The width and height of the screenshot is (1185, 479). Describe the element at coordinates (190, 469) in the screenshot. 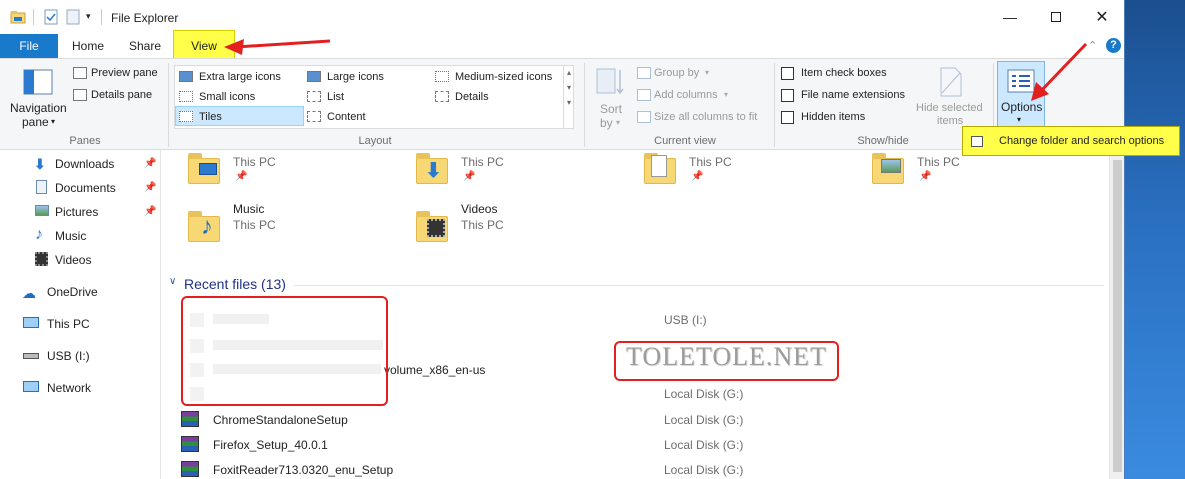

I see `winrar-archive-icon` at that location.